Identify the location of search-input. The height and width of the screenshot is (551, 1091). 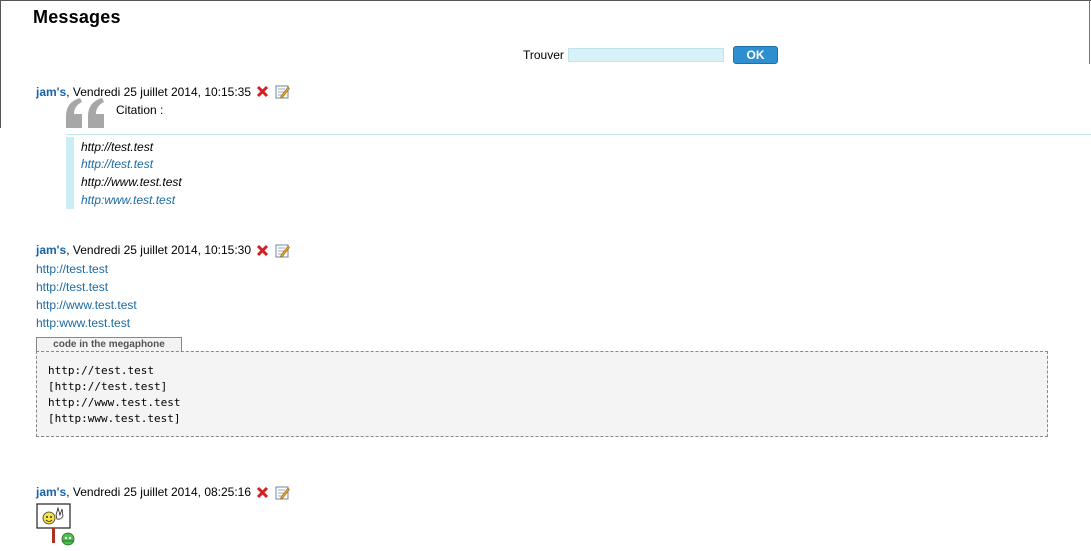
(646, 55).